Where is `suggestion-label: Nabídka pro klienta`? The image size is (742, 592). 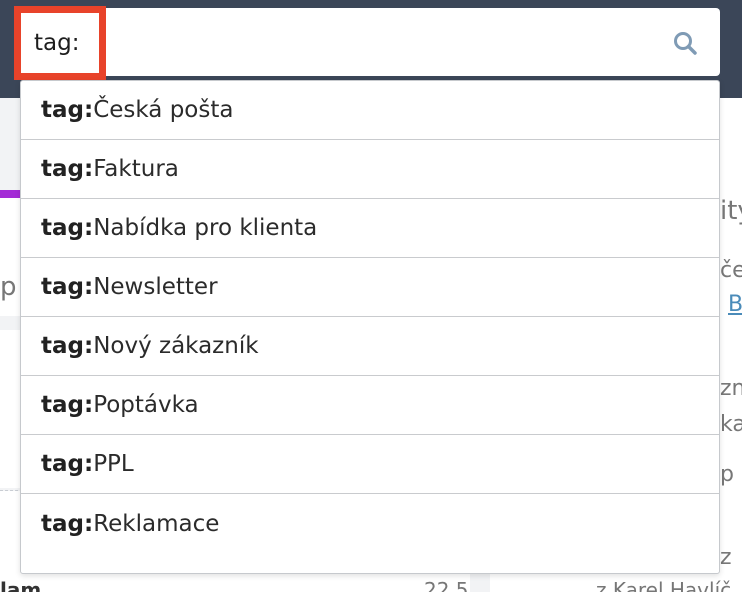 suggestion-label: Nabídka pro klienta is located at coordinates (205, 228).